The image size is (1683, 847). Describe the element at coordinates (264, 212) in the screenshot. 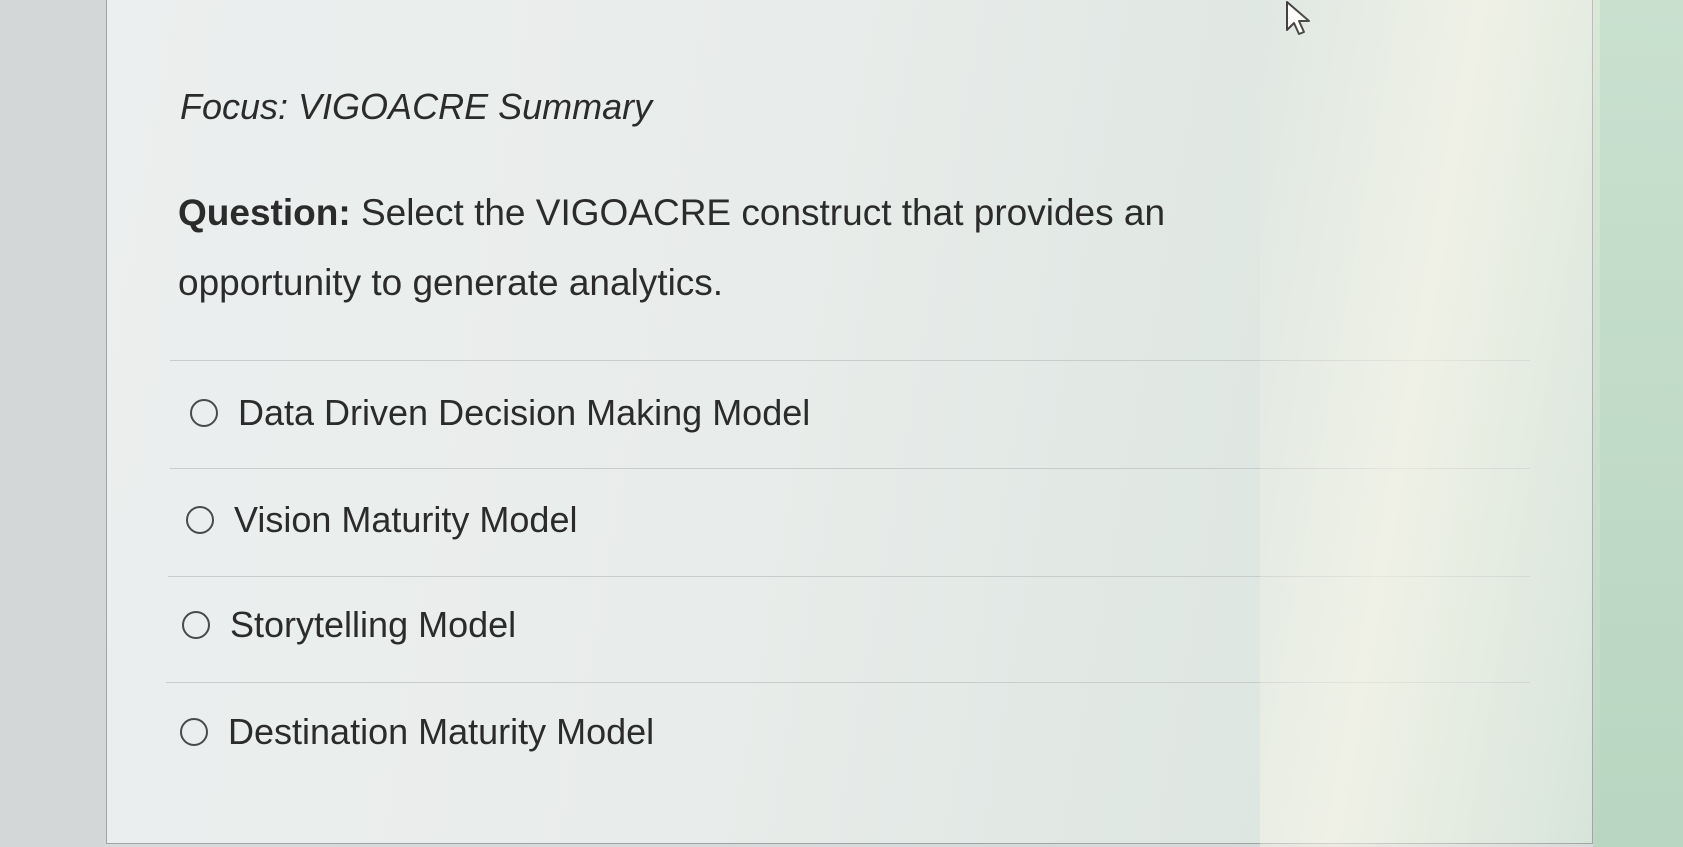

I see `question-label: Question:` at that location.